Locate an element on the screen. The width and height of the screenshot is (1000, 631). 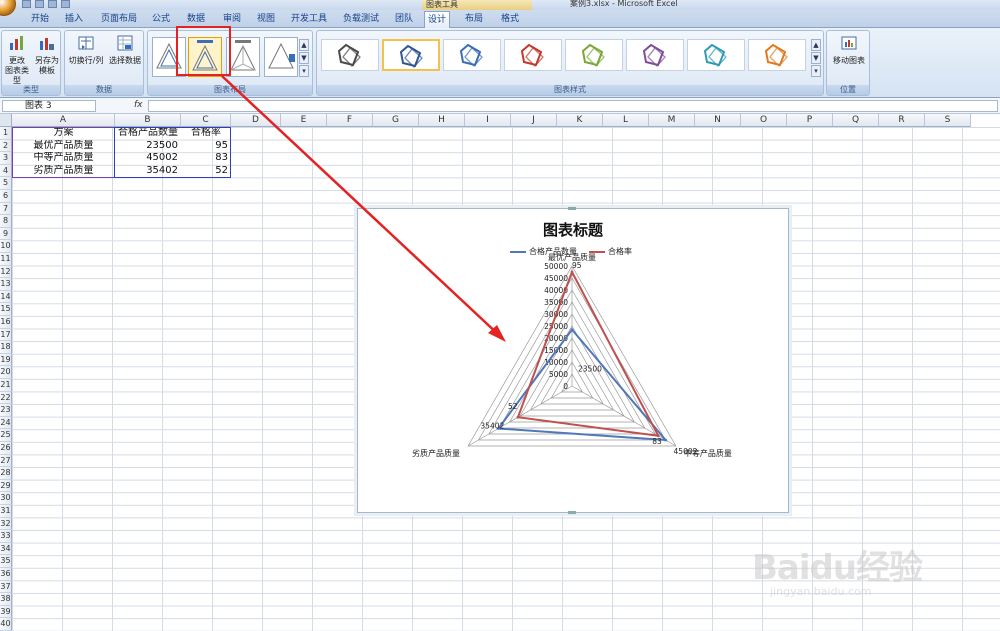
row-header-37: 37 is located at coordinates (6, 587).